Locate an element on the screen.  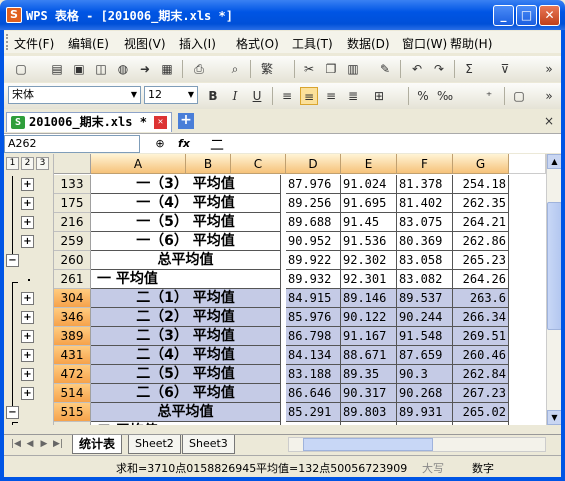
cell-e: 90.122 is located at coordinates (369, 317).